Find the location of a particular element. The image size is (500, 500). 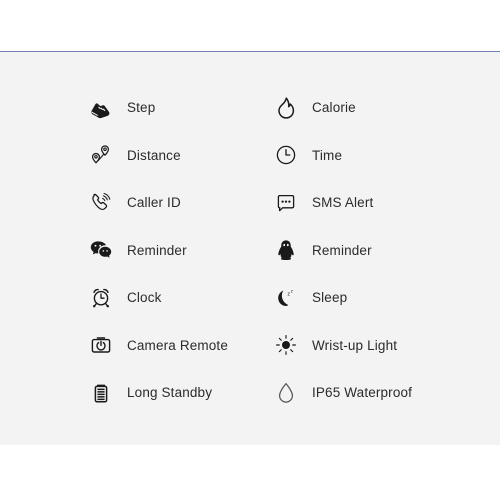

top-white-band is located at coordinates (250, 25).